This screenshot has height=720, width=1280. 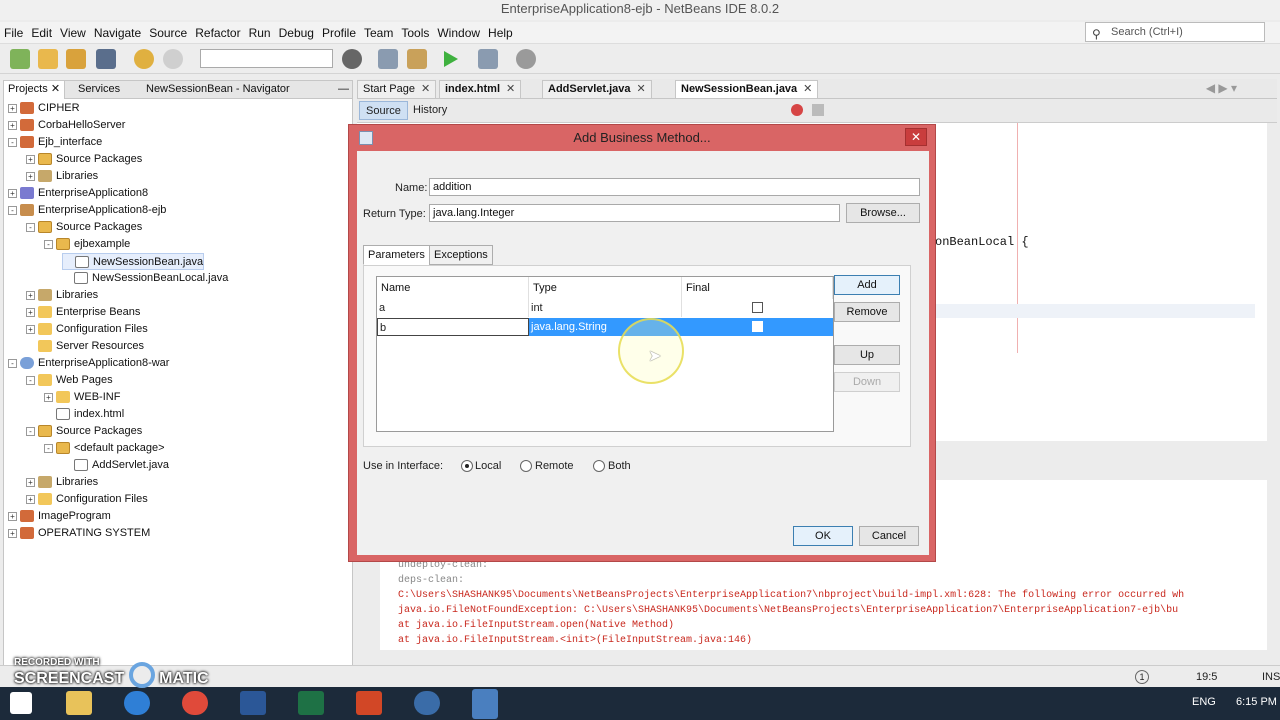 I want to click on stop-macro-icon, so click(x=818, y=110).